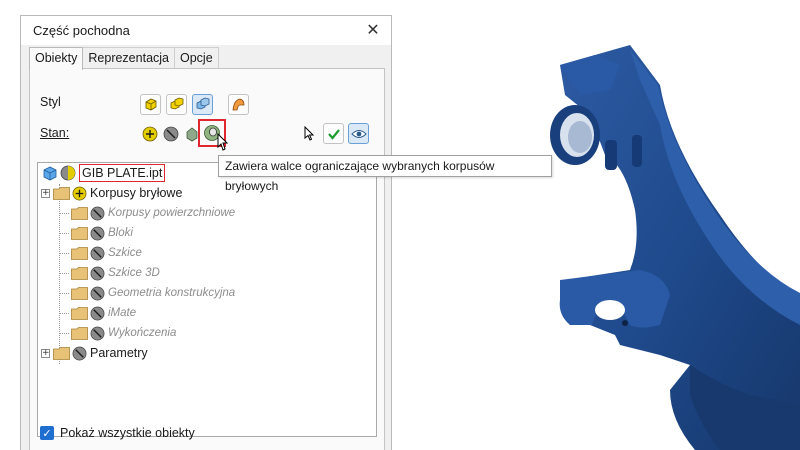  What do you see at coordinates (81, 30) in the screenshot?
I see `dialog-title: Część pochodna` at bounding box center [81, 30].